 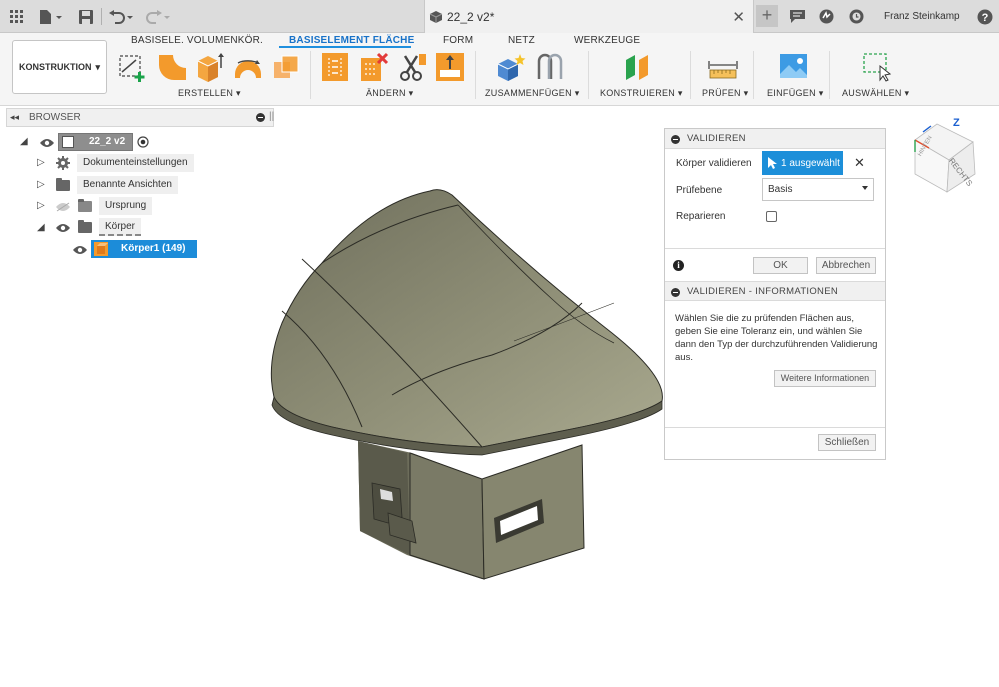 I want to click on offset-plane-icon, so click(x=638, y=67).